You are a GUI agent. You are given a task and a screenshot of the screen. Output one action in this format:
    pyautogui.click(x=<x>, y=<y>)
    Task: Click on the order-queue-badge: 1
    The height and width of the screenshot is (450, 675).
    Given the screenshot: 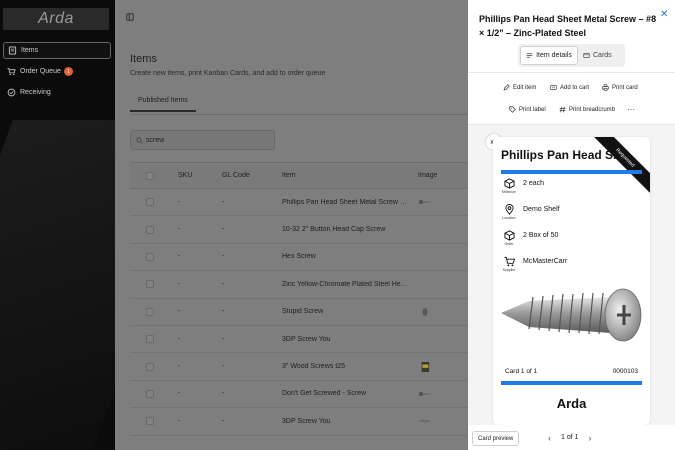 What is the action you would take?
    pyautogui.click(x=68, y=71)
    